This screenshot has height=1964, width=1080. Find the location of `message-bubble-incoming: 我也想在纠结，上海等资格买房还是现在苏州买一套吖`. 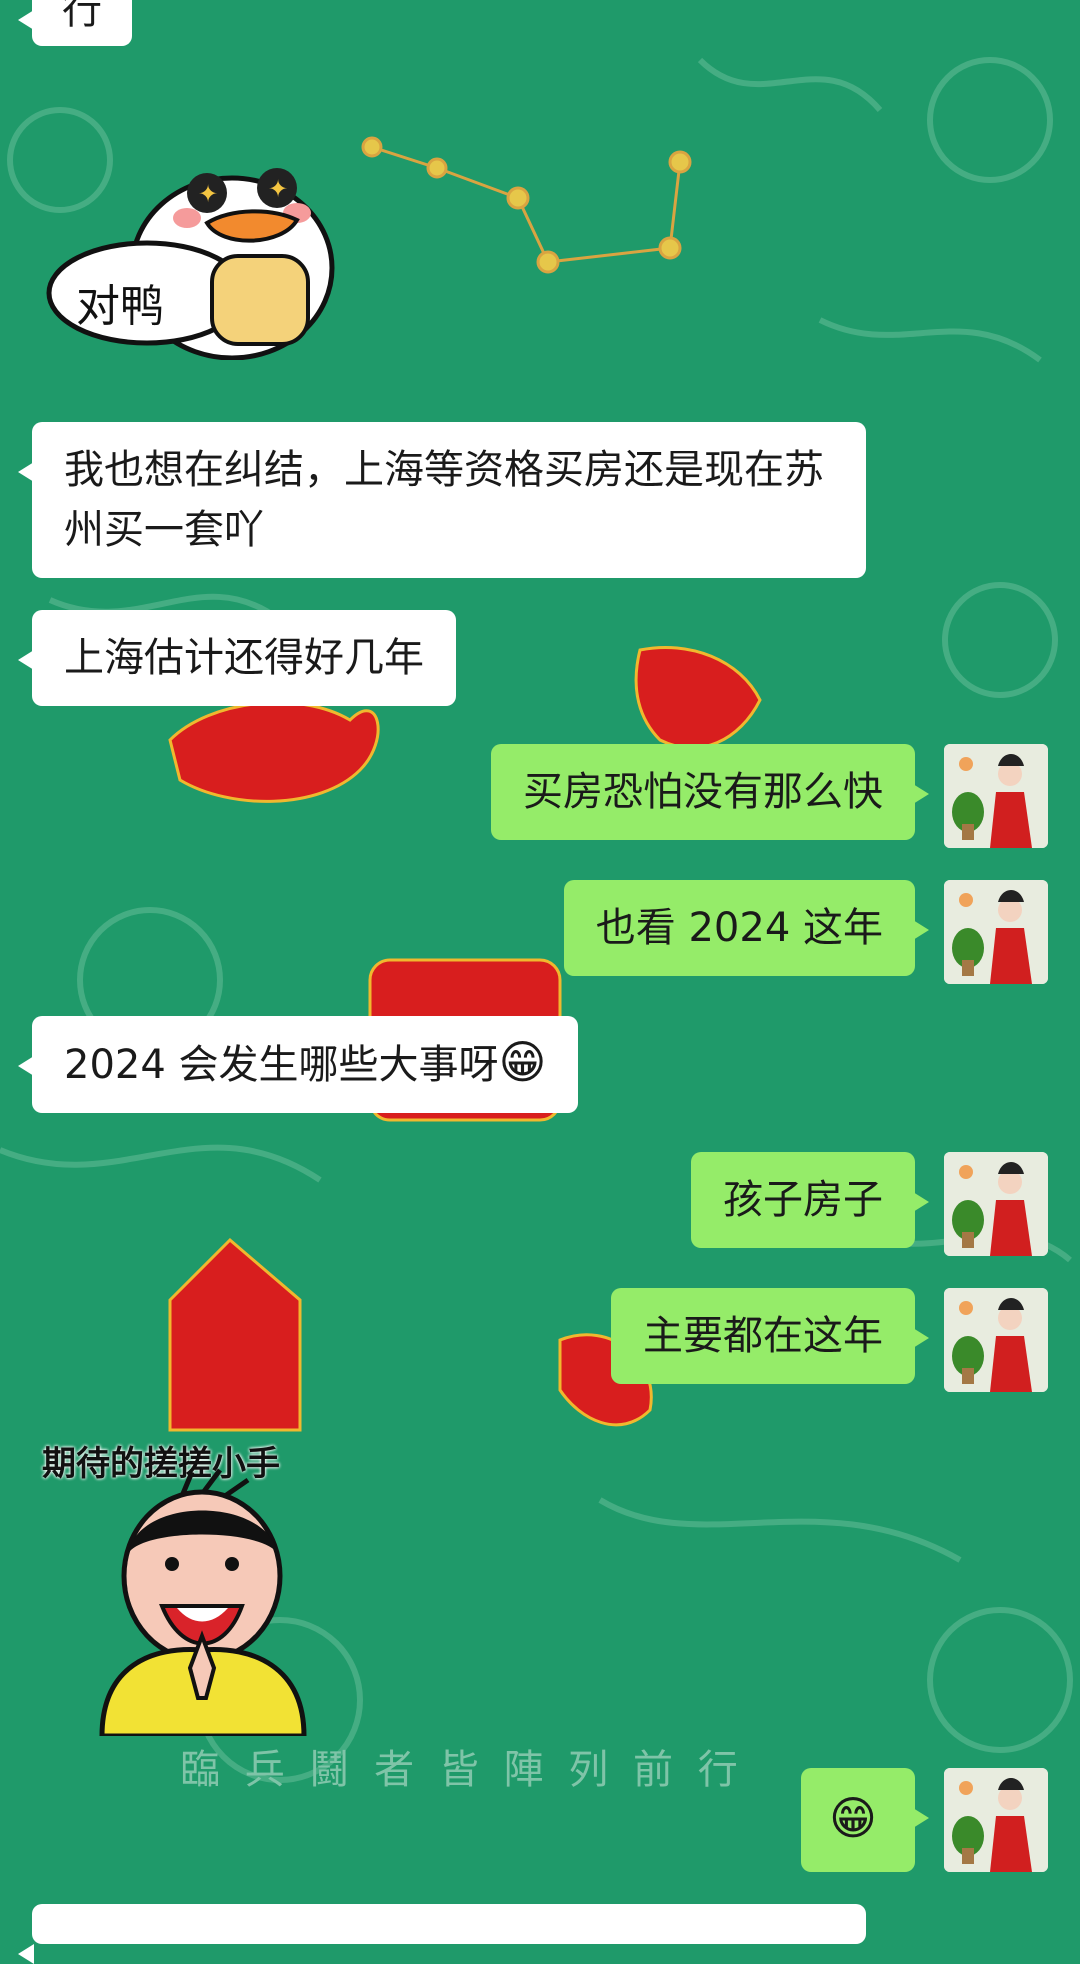

message-bubble-incoming: 我也想在纠结，上海等资格买房还是现在苏州买一套吖 is located at coordinates (442, 500).